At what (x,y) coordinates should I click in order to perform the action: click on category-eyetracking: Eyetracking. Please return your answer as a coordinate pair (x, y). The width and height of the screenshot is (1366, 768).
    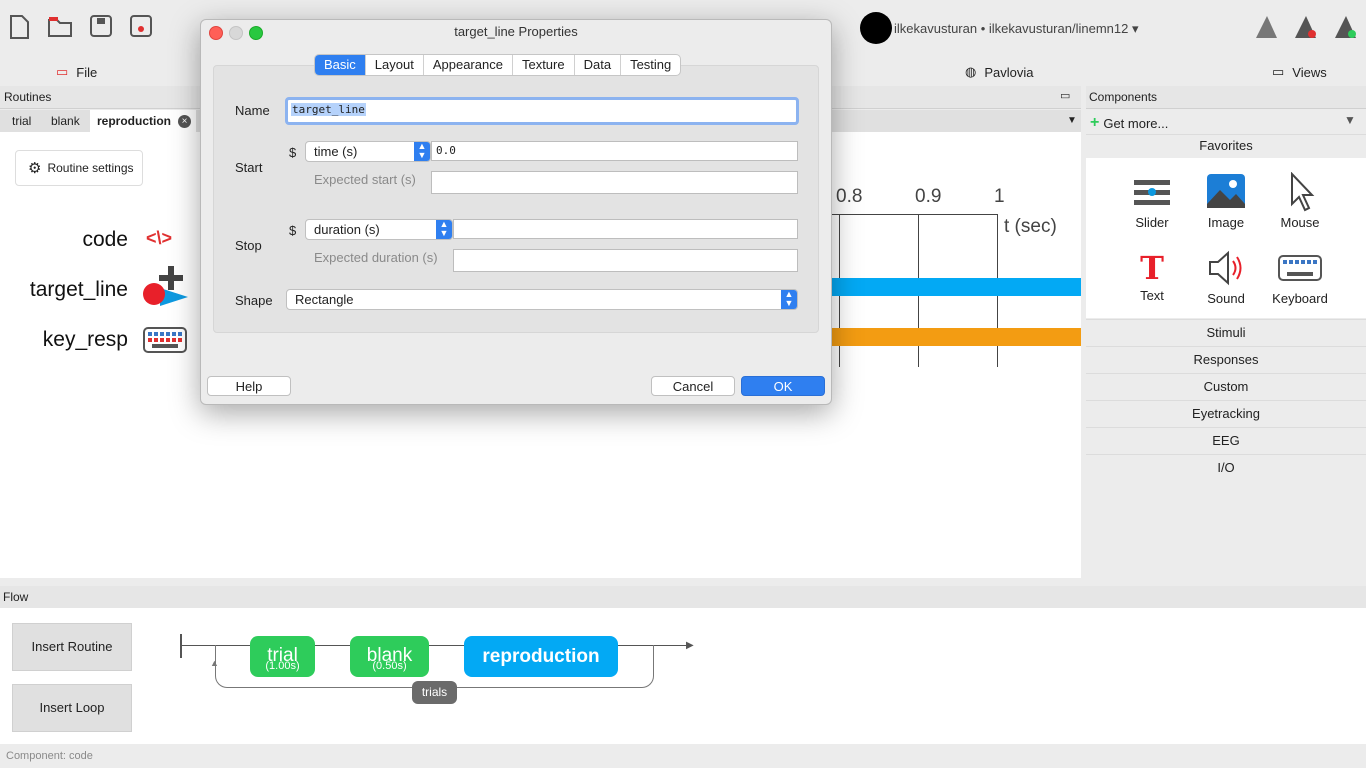
    Looking at the image, I should click on (1226, 413).